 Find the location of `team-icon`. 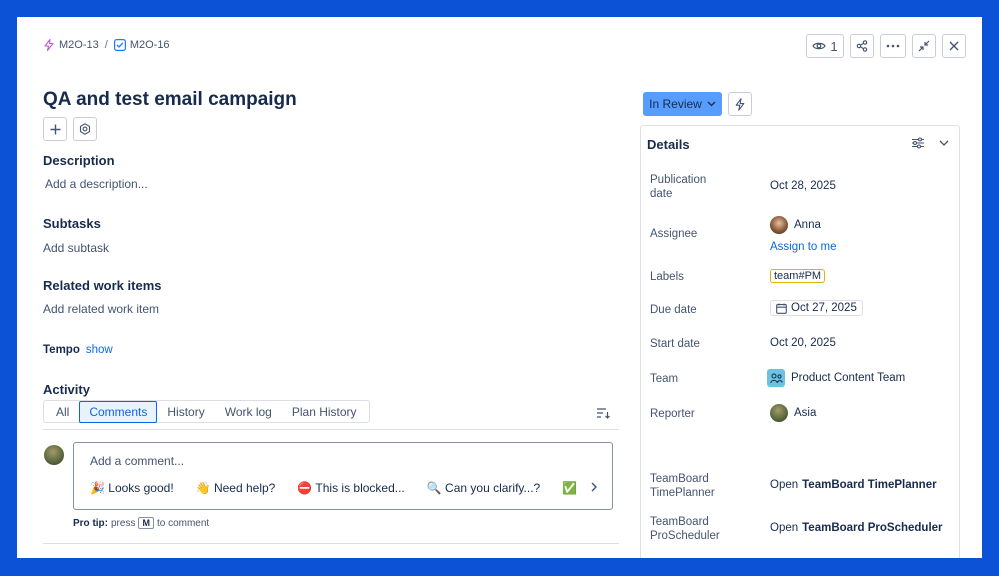

team-icon is located at coordinates (776, 378).